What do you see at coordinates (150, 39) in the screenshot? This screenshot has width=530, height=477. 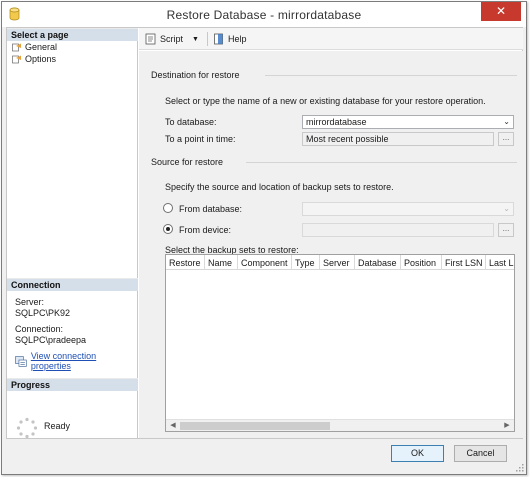 I see `script-icon` at bounding box center [150, 39].